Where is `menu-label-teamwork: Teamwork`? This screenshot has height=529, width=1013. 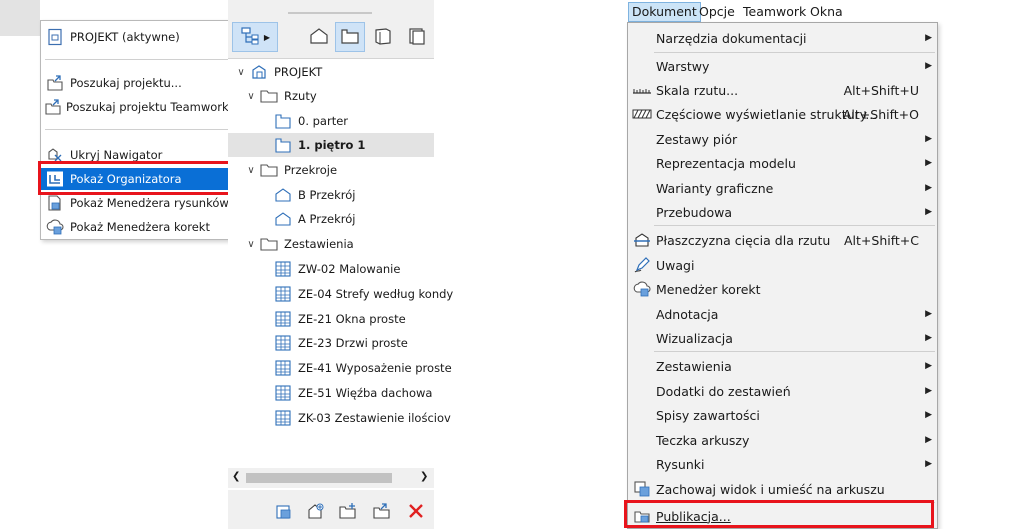 menu-label-teamwork: Teamwork is located at coordinates (775, 11).